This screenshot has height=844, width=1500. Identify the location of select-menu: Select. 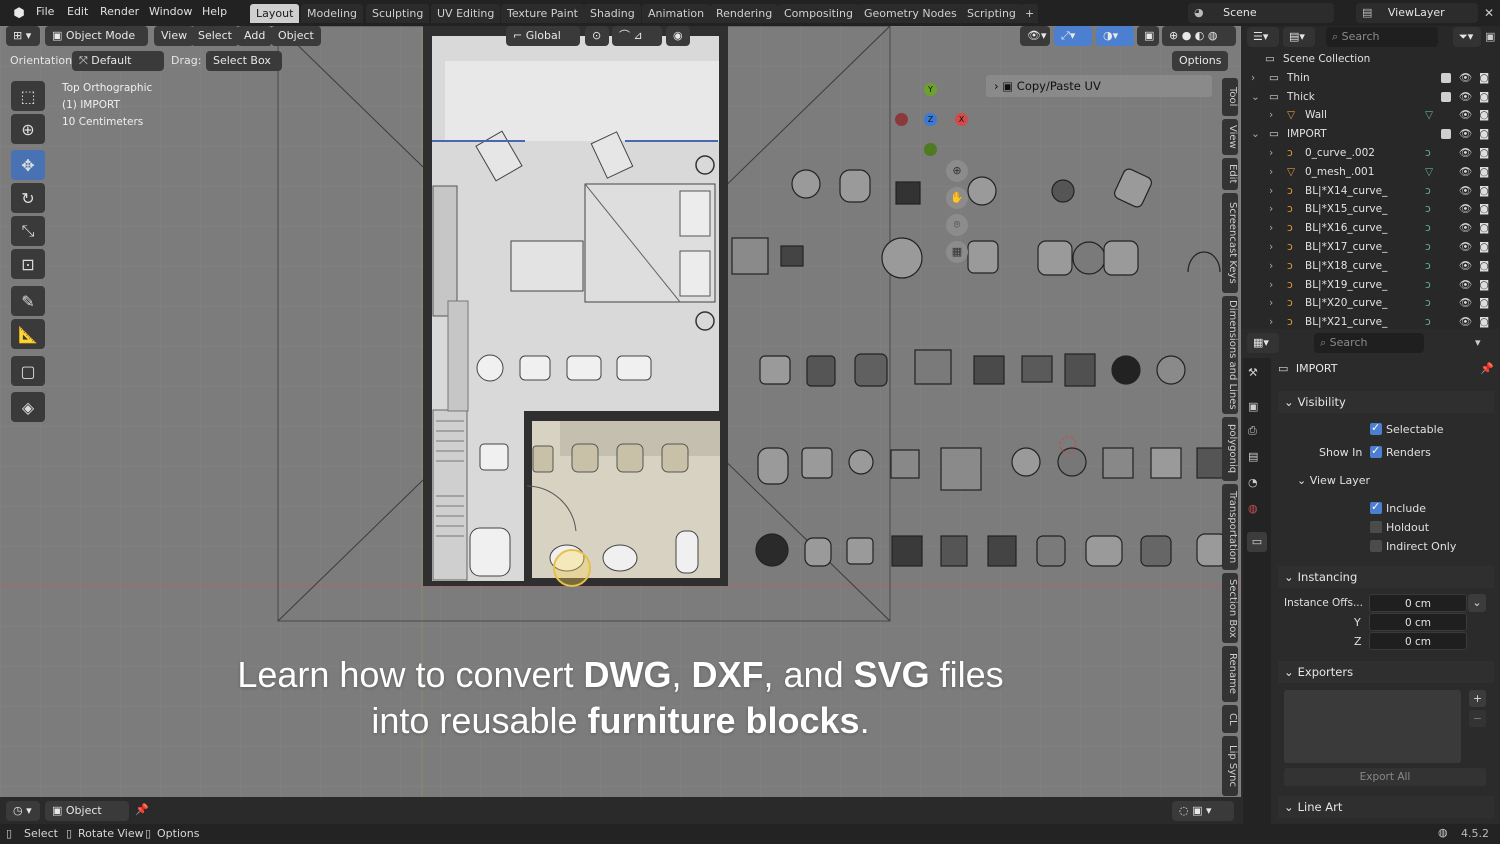
(215, 36).